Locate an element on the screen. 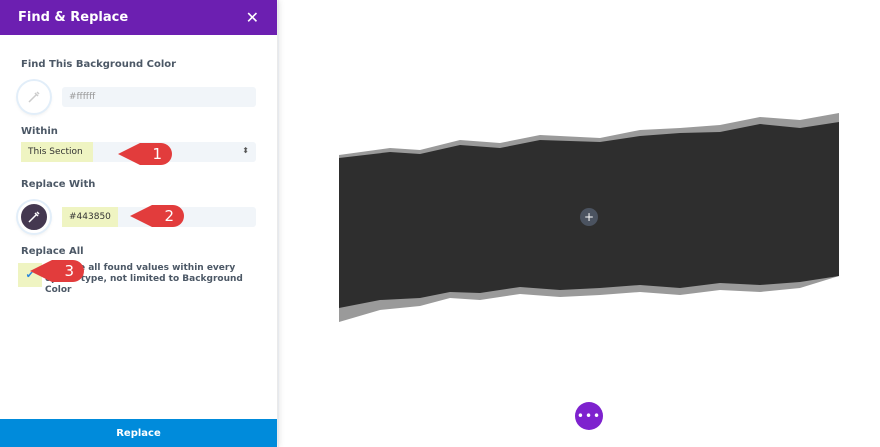  more-options-button: ••• is located at coordinates (589, 416).